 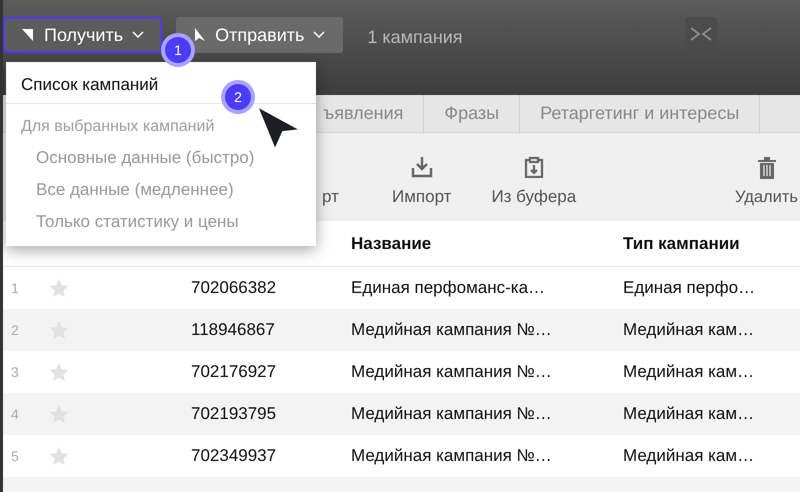 I want to click on get-button: Получить, so click(x=82, y=35).